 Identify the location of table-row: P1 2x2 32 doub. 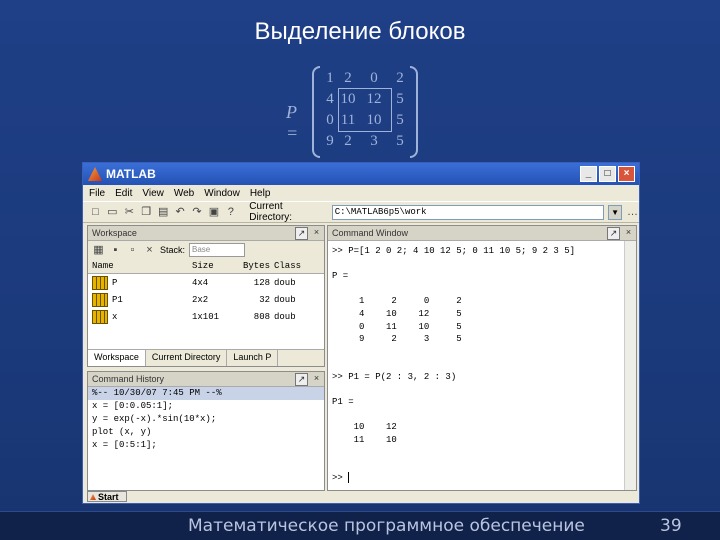
(206, 299).